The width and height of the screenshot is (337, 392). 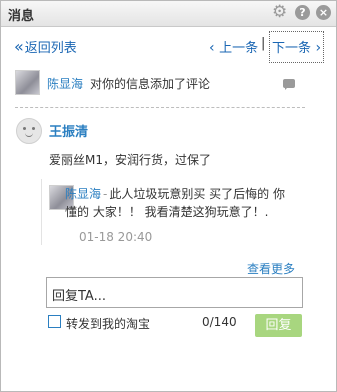 I want to click on divider, so click(x=160, y=107).